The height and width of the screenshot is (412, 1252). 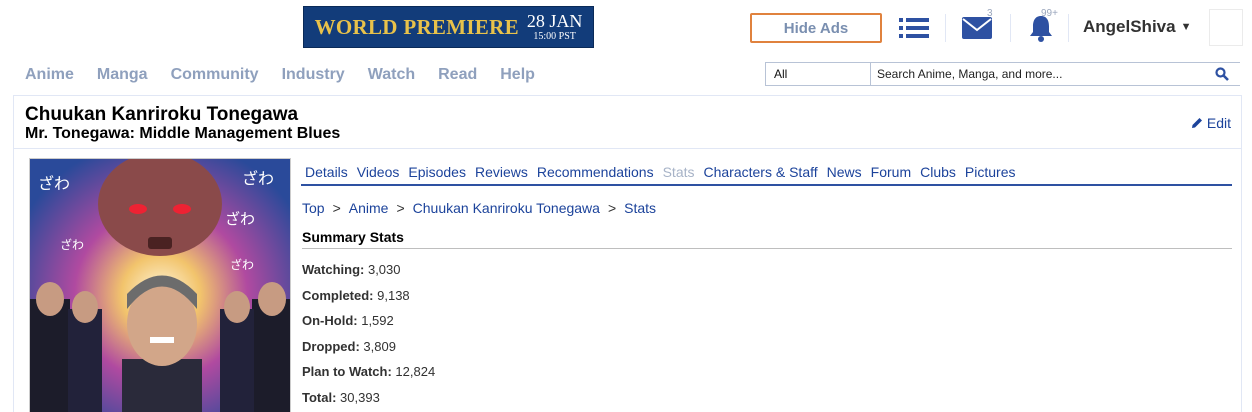 I want to click on nav-anime: Anime, so click(x=49, y=75).